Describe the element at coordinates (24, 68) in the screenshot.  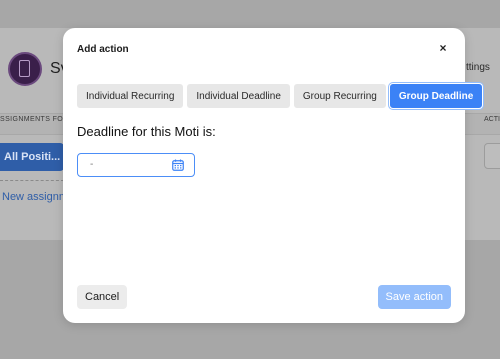
I see `phone-icon` at that location.